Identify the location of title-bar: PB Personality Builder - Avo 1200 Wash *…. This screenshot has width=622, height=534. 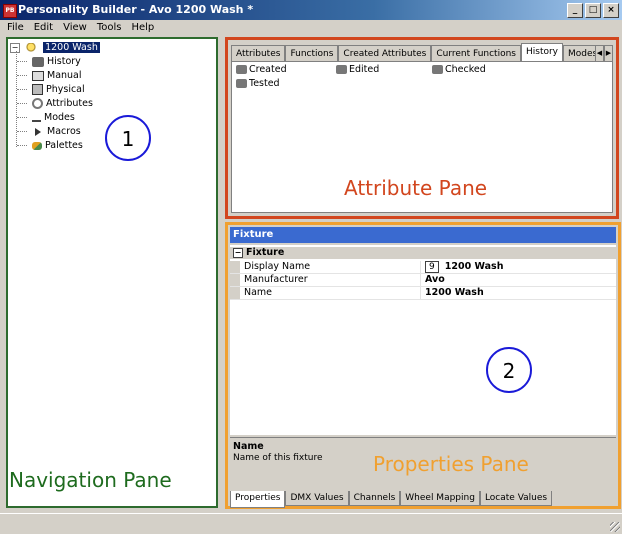
(311, 10).